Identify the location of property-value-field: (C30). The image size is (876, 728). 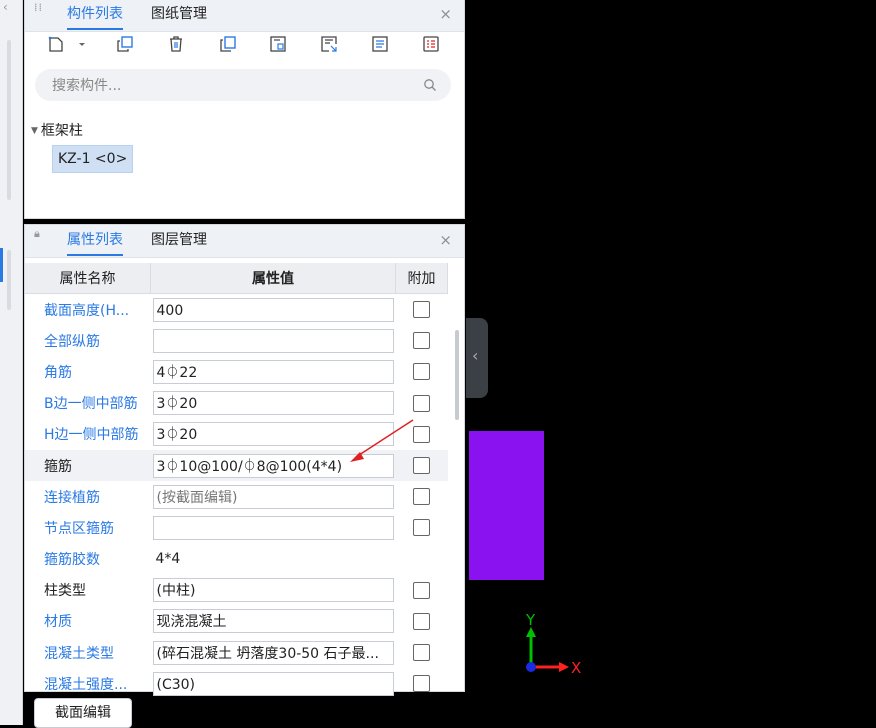
(273, 683).